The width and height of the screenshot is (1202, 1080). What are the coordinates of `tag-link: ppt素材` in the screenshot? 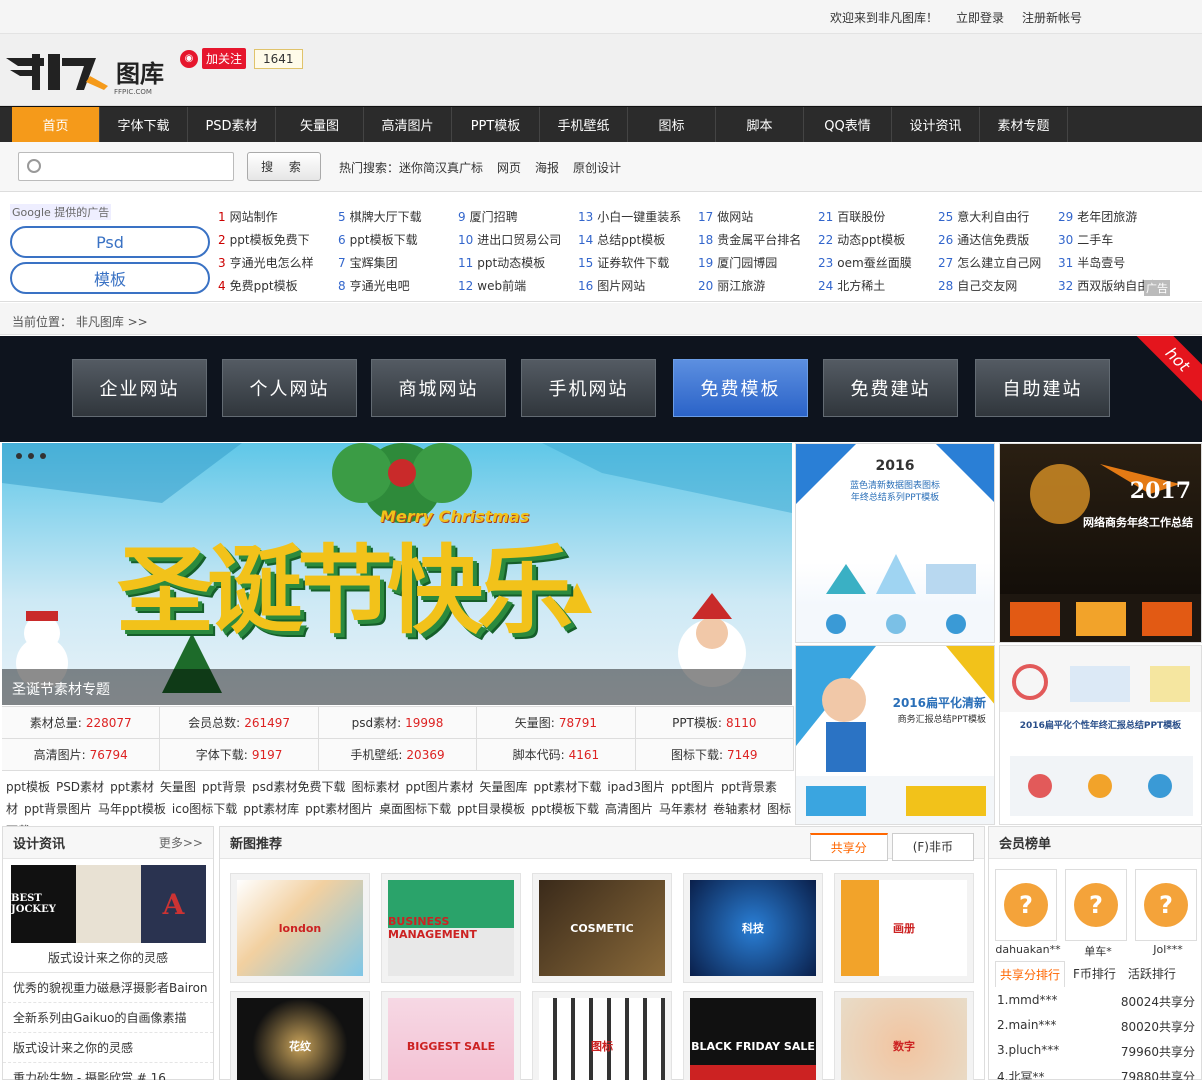 It's located at (132, 787).